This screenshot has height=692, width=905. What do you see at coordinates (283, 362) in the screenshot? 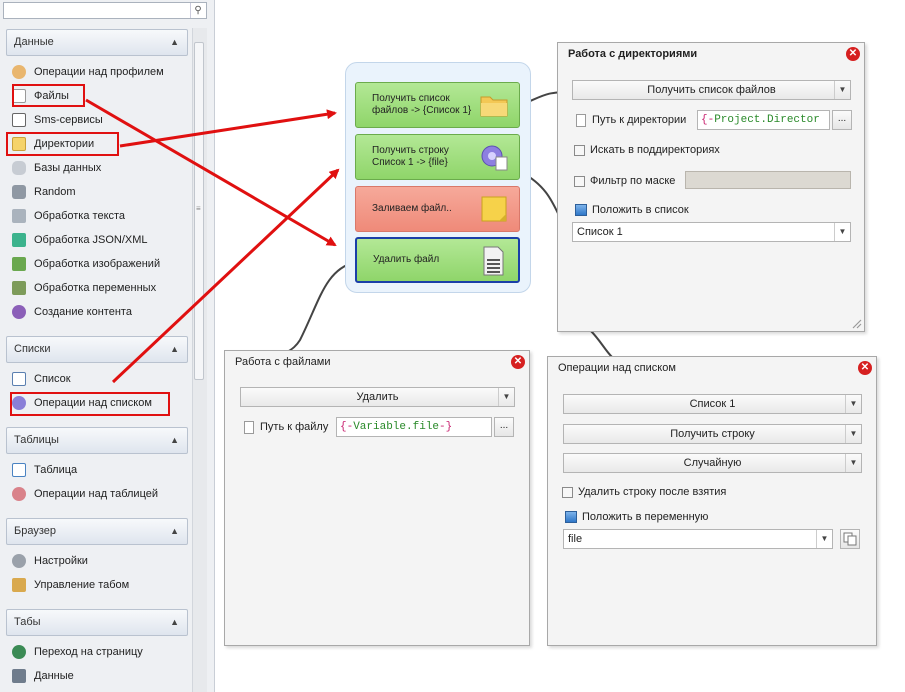
I see `panel-title: Работа с файлами` at bounding box center [283, 362].